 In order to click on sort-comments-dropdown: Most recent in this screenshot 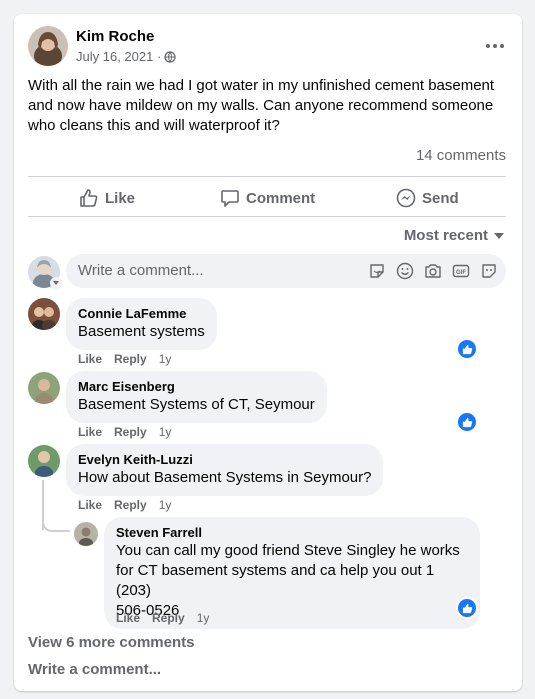, I will do `click(454, 235)`.